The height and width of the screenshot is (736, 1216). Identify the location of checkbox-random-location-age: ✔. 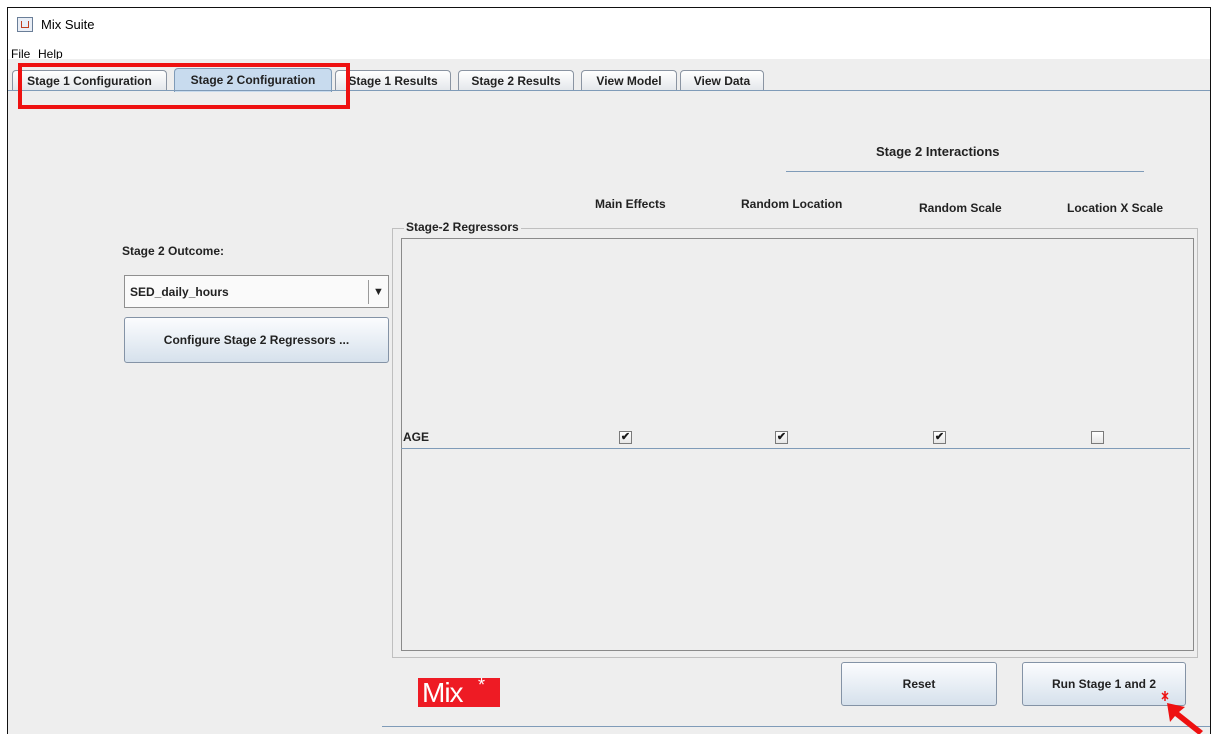
(781, 437).